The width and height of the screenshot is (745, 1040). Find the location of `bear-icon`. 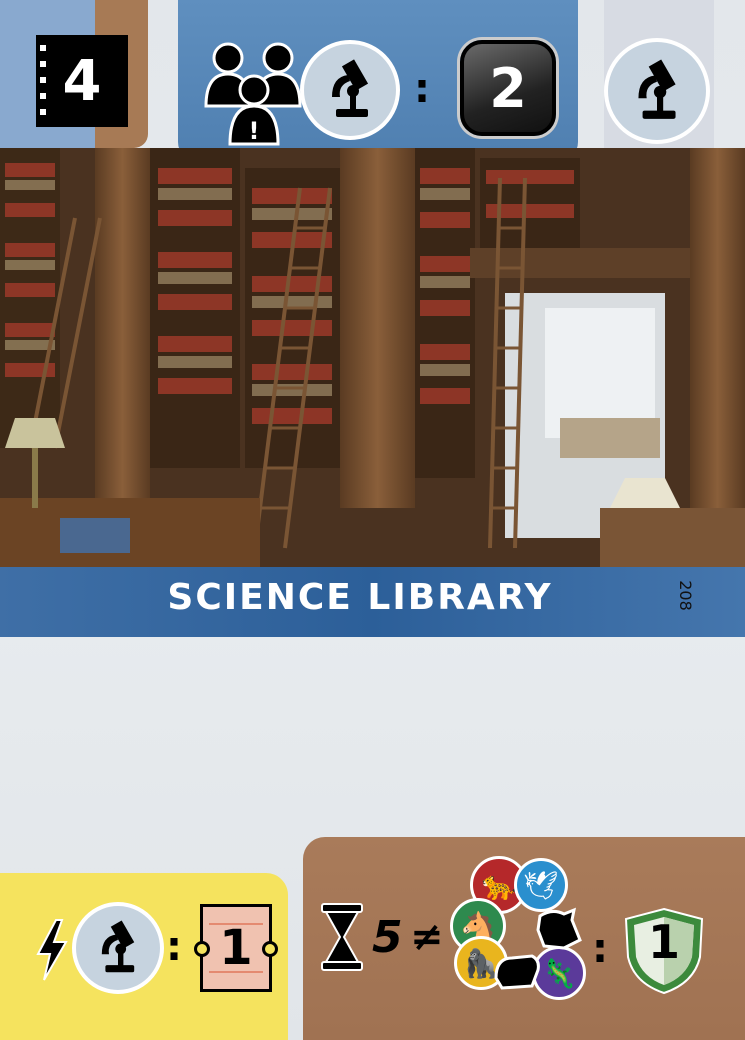

bear-icon is located at coordinates (517, 972).